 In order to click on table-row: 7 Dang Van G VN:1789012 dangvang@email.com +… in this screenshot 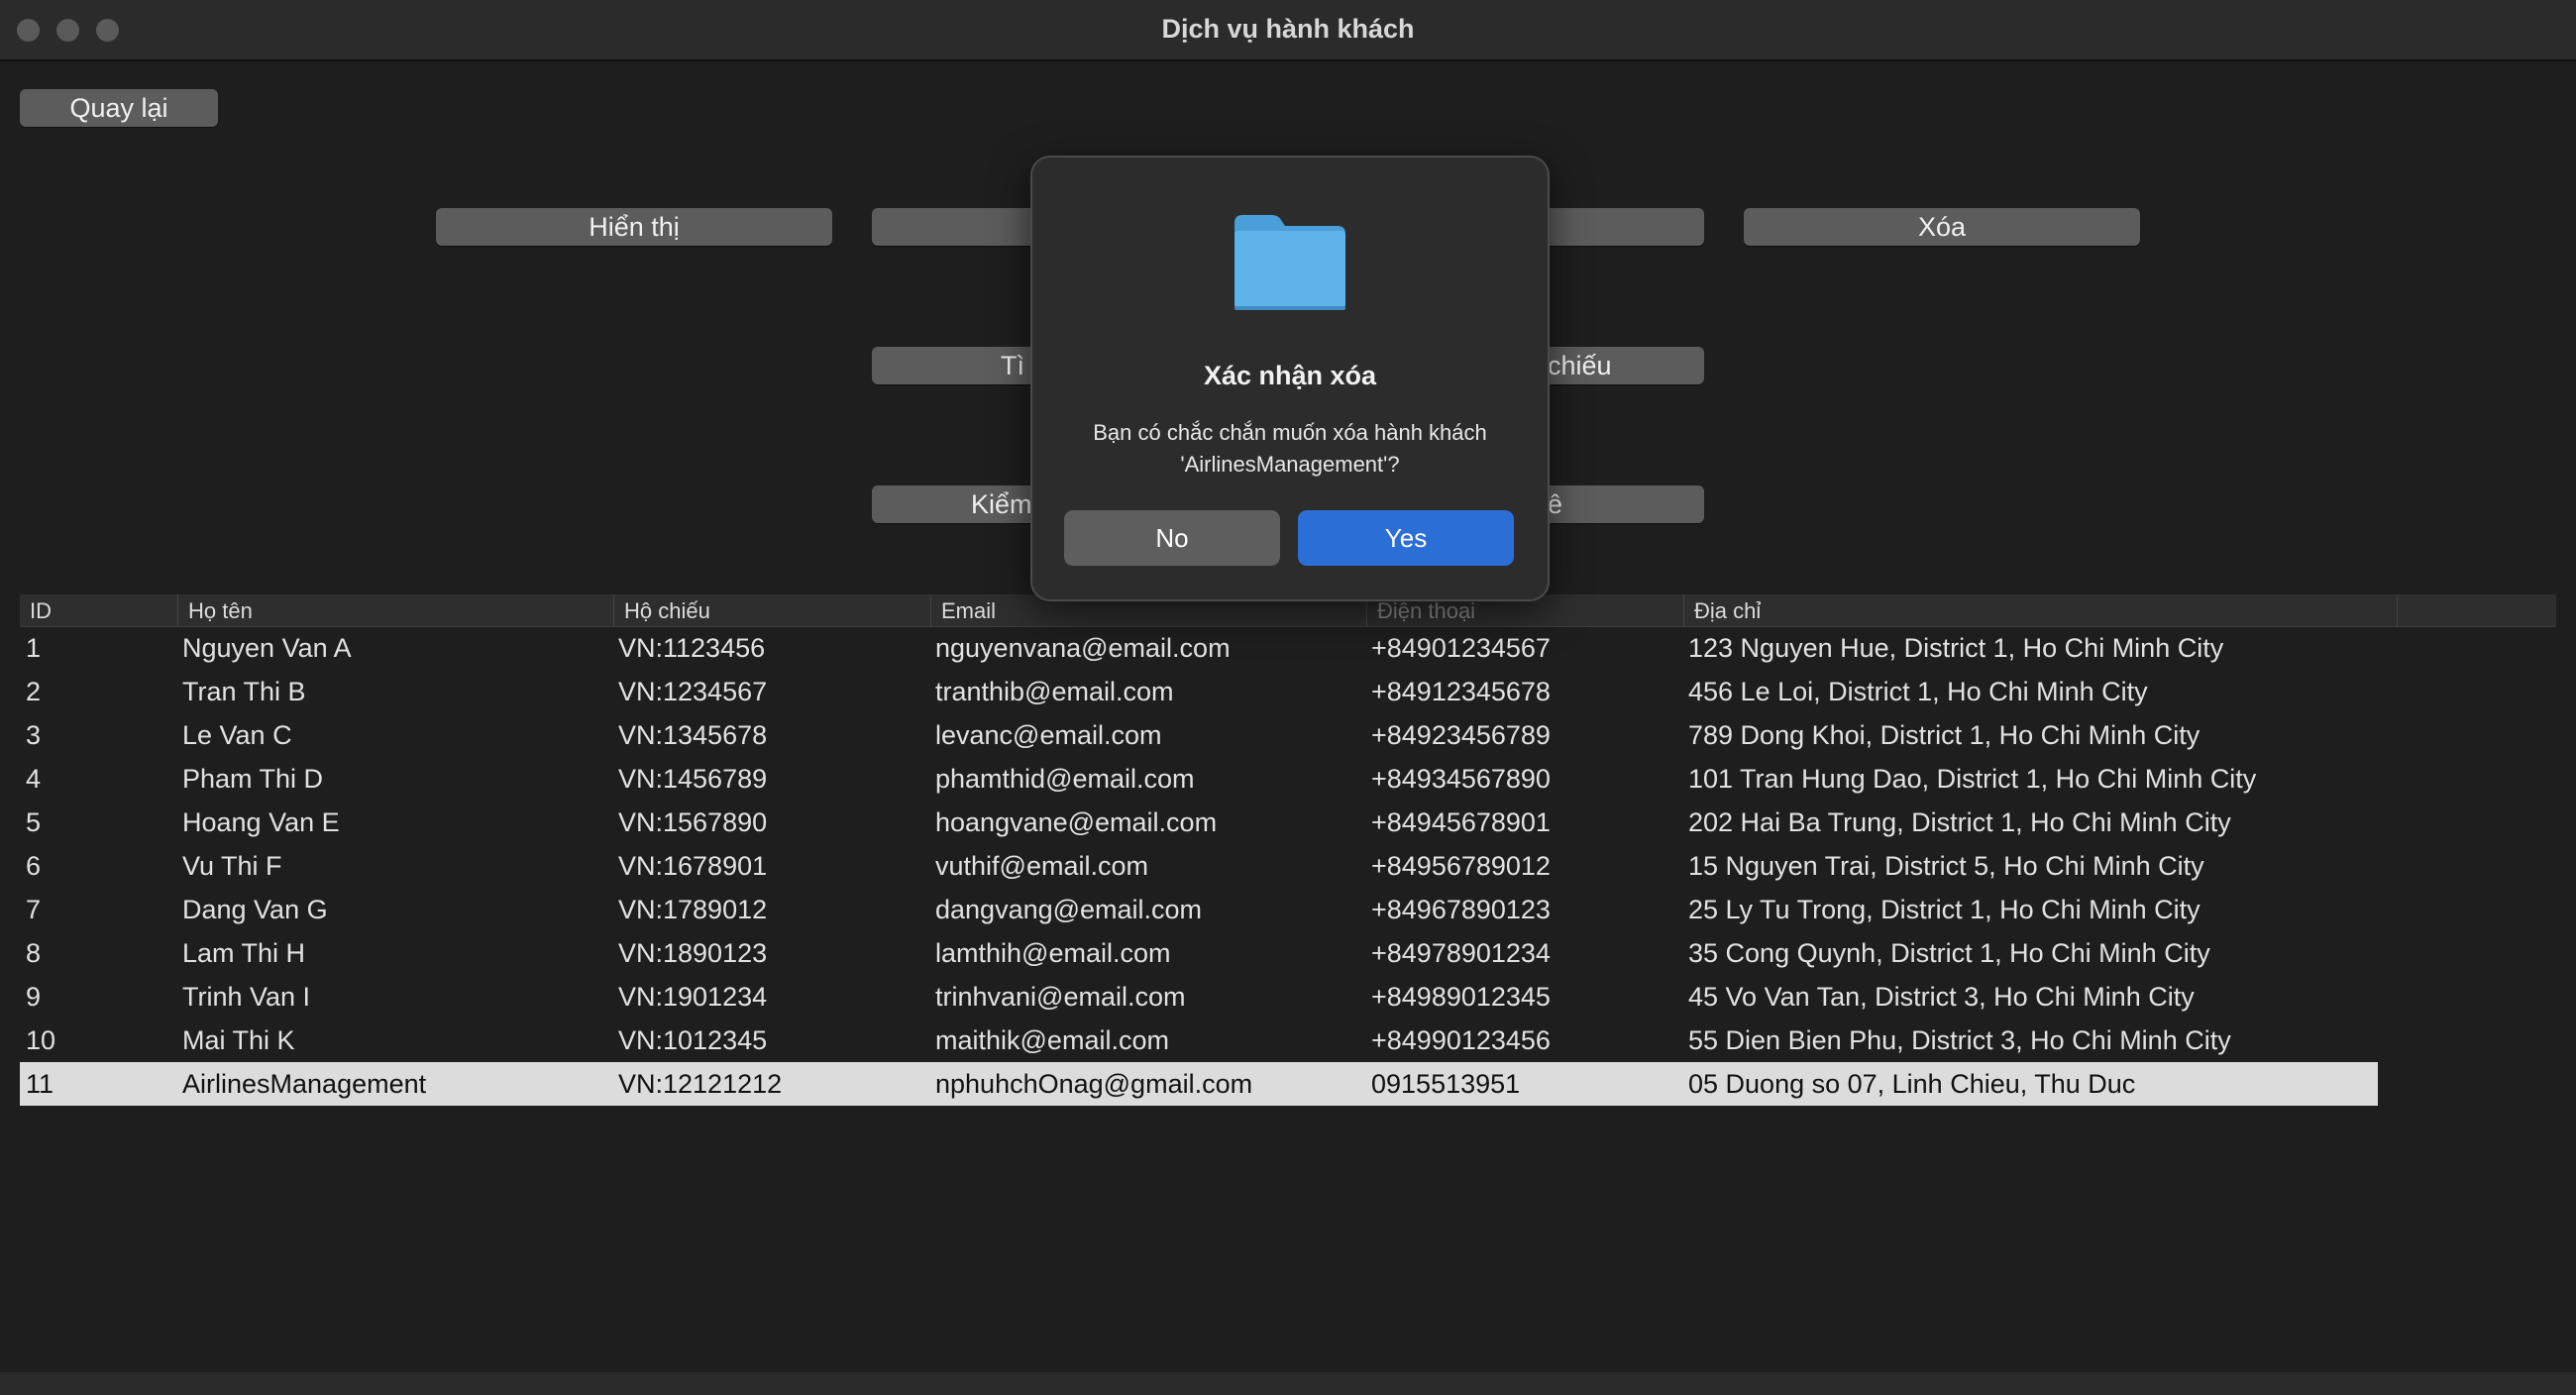, I will do `click(1199, 910)`.